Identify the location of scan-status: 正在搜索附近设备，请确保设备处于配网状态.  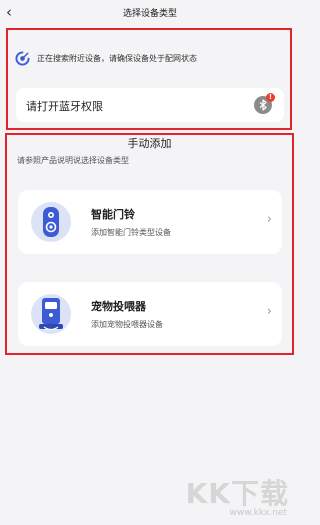
(106, 58).